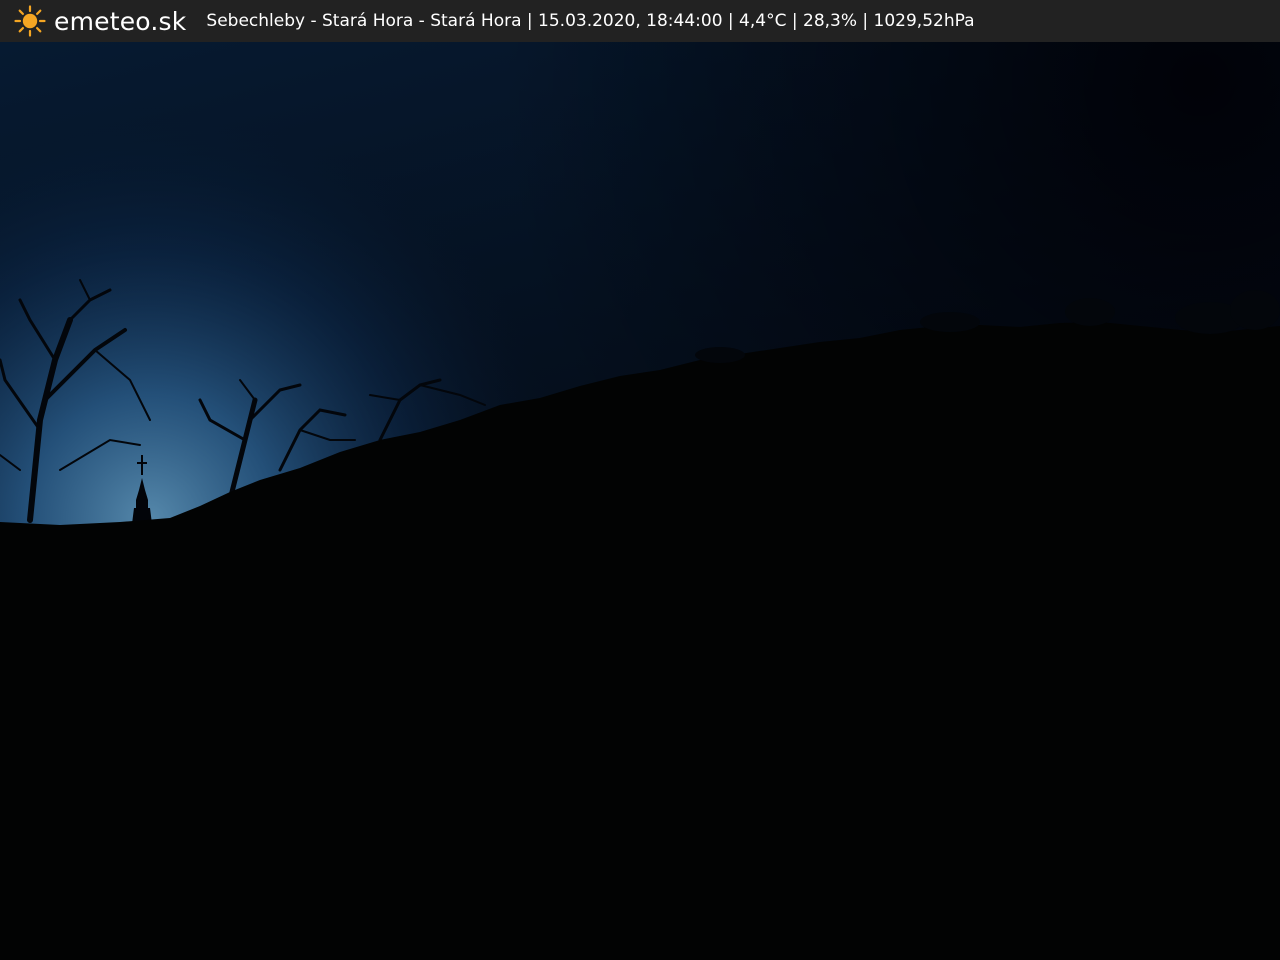 This screenshot has width=1280, height=960. Describe the element at coordinates (120, 21) in the screenshot. I see `brand-name: emeteo.sk` at that location.